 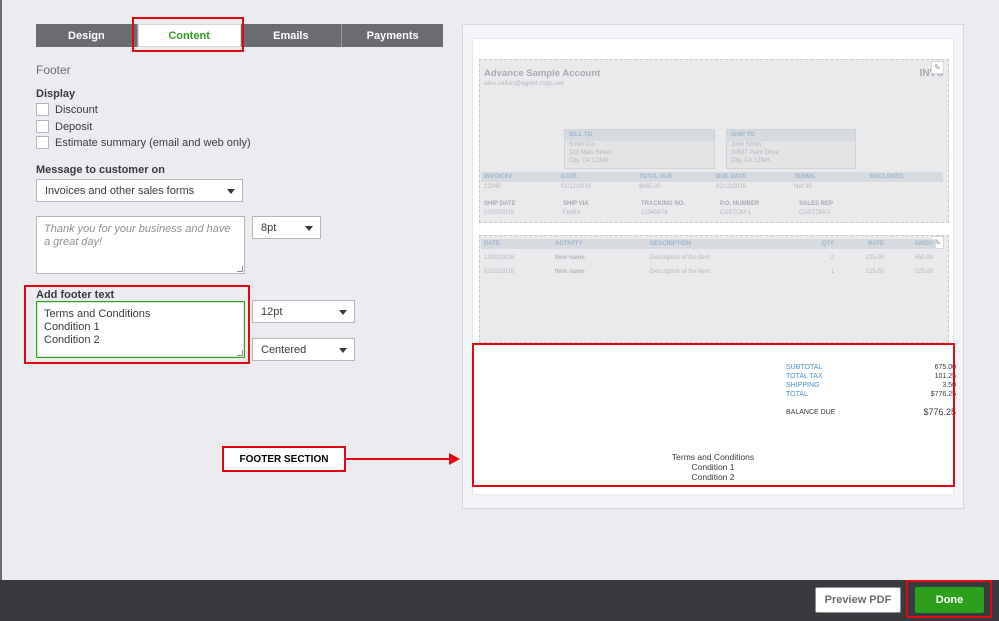 What do you see at coordinates (97, 314) in the screenshot?
I see `footer-line-1: Terms and Conditions` at bounding box center [97, 314].